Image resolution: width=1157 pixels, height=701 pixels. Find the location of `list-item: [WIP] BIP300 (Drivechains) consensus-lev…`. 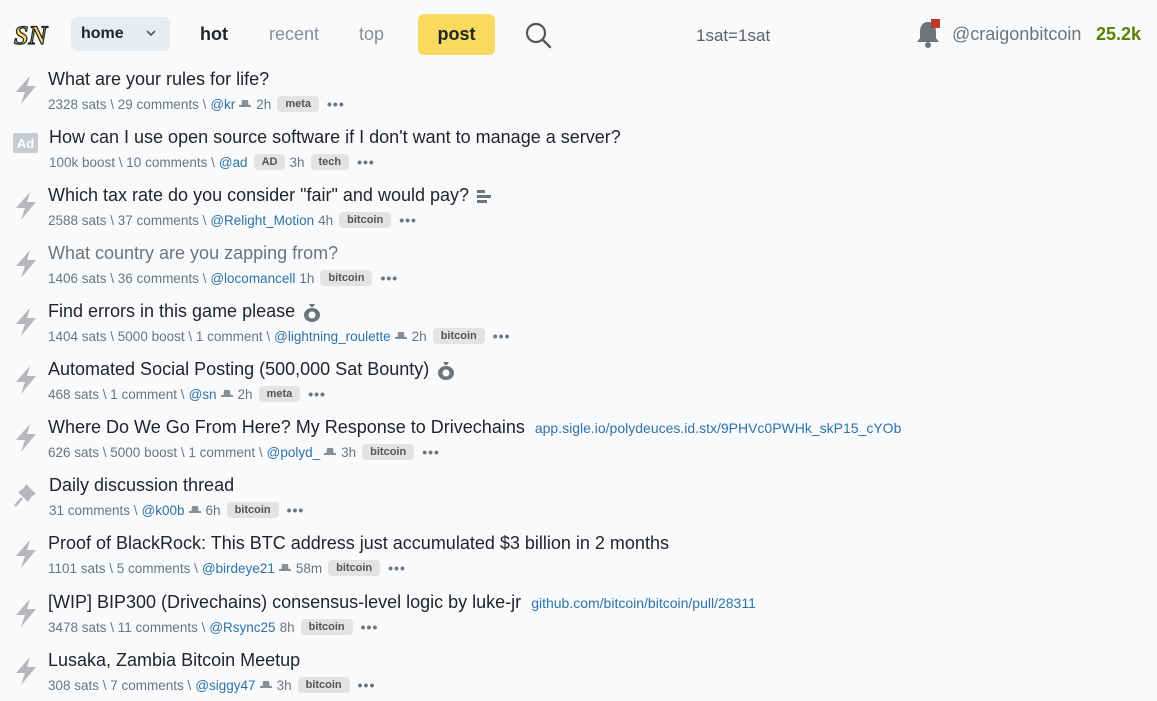

list-item: [WIP] BIP300 (Drivechains) consensus-lev… is located at coordinates (578, 618).